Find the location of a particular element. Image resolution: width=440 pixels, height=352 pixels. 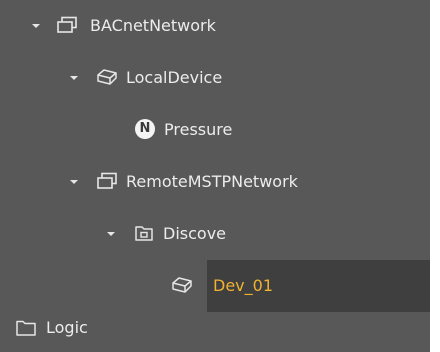

tree-item-label: LocalDevice is located at coordinates (174, 77).